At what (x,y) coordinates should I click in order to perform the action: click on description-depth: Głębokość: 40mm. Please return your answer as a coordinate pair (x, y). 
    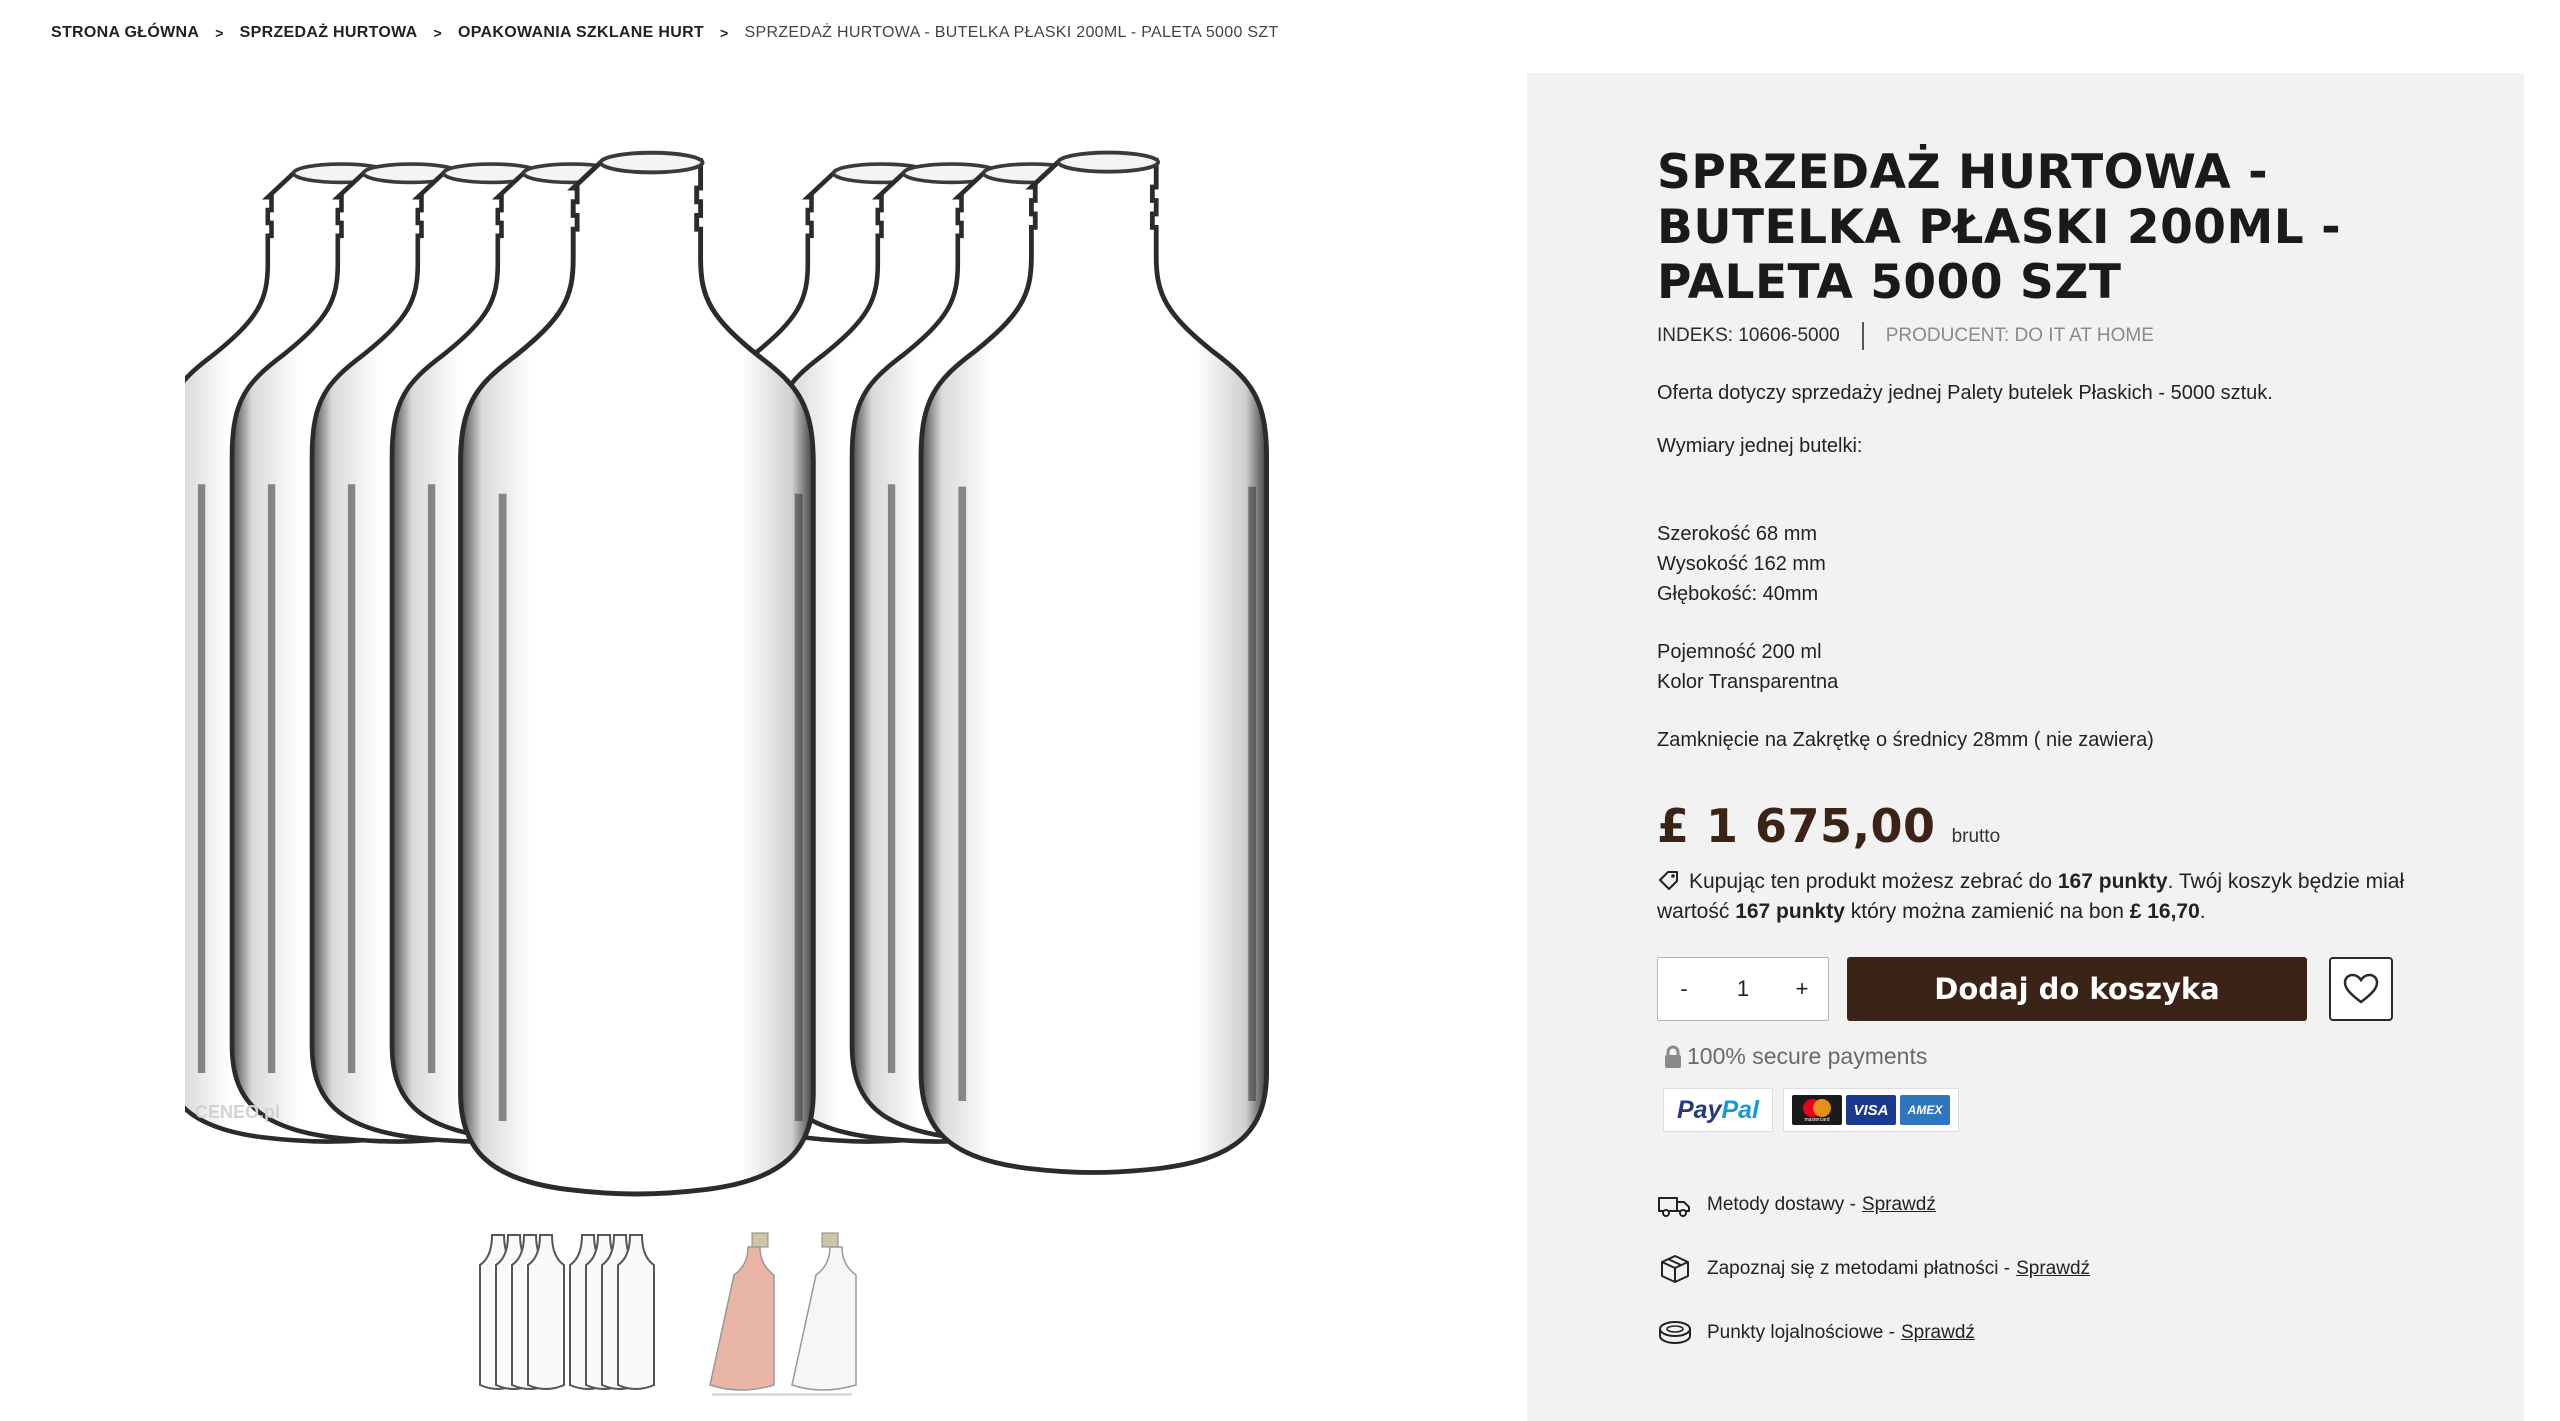
    Looking at the image, I should click on (1738, 594).